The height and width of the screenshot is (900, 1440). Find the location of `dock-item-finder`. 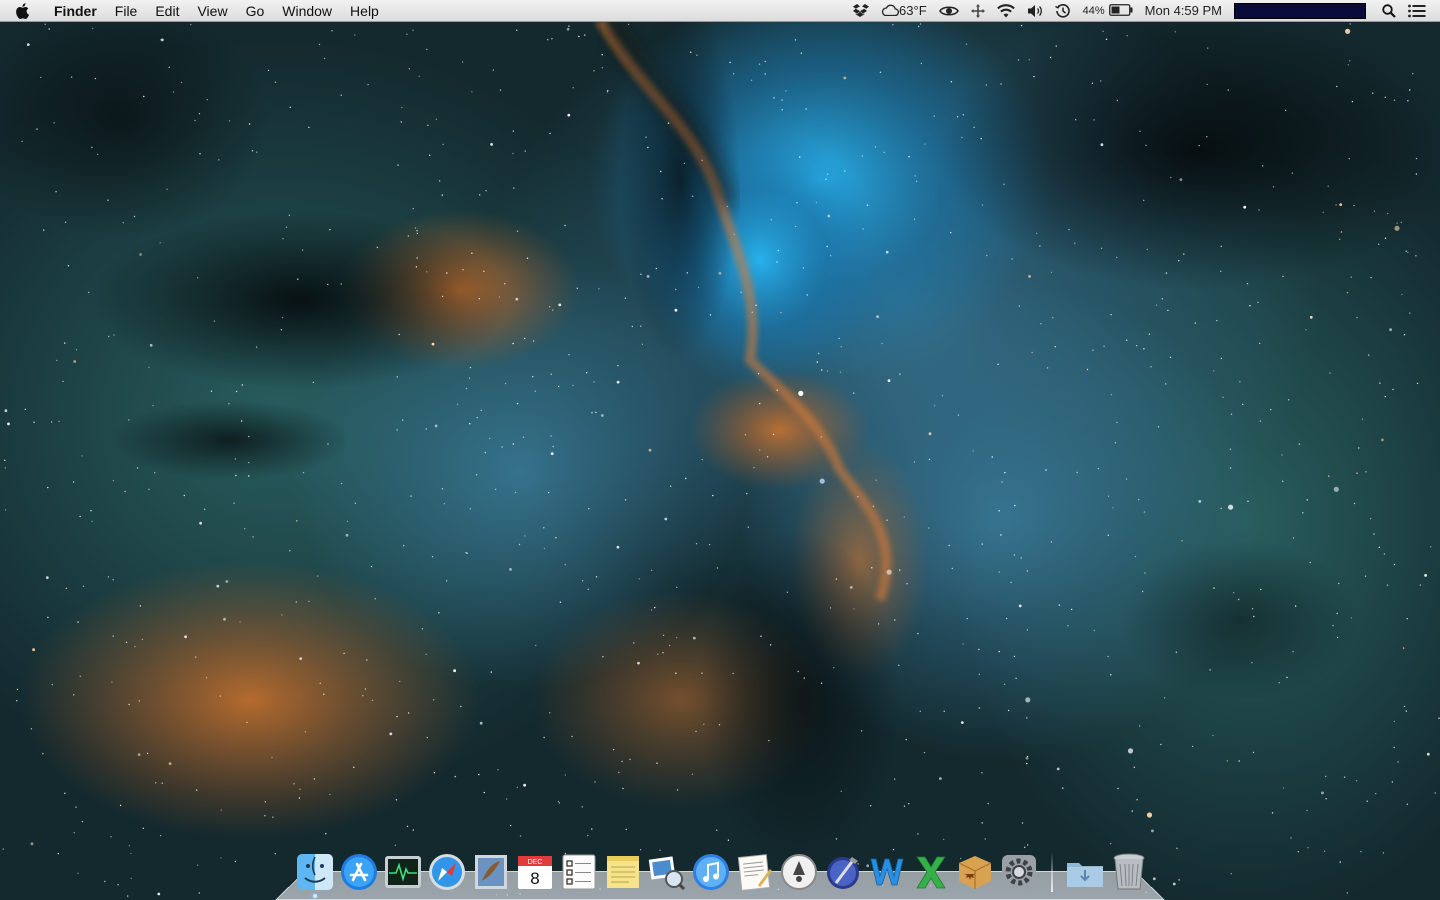

dock-item-finder is located at coordinates (315, 875).